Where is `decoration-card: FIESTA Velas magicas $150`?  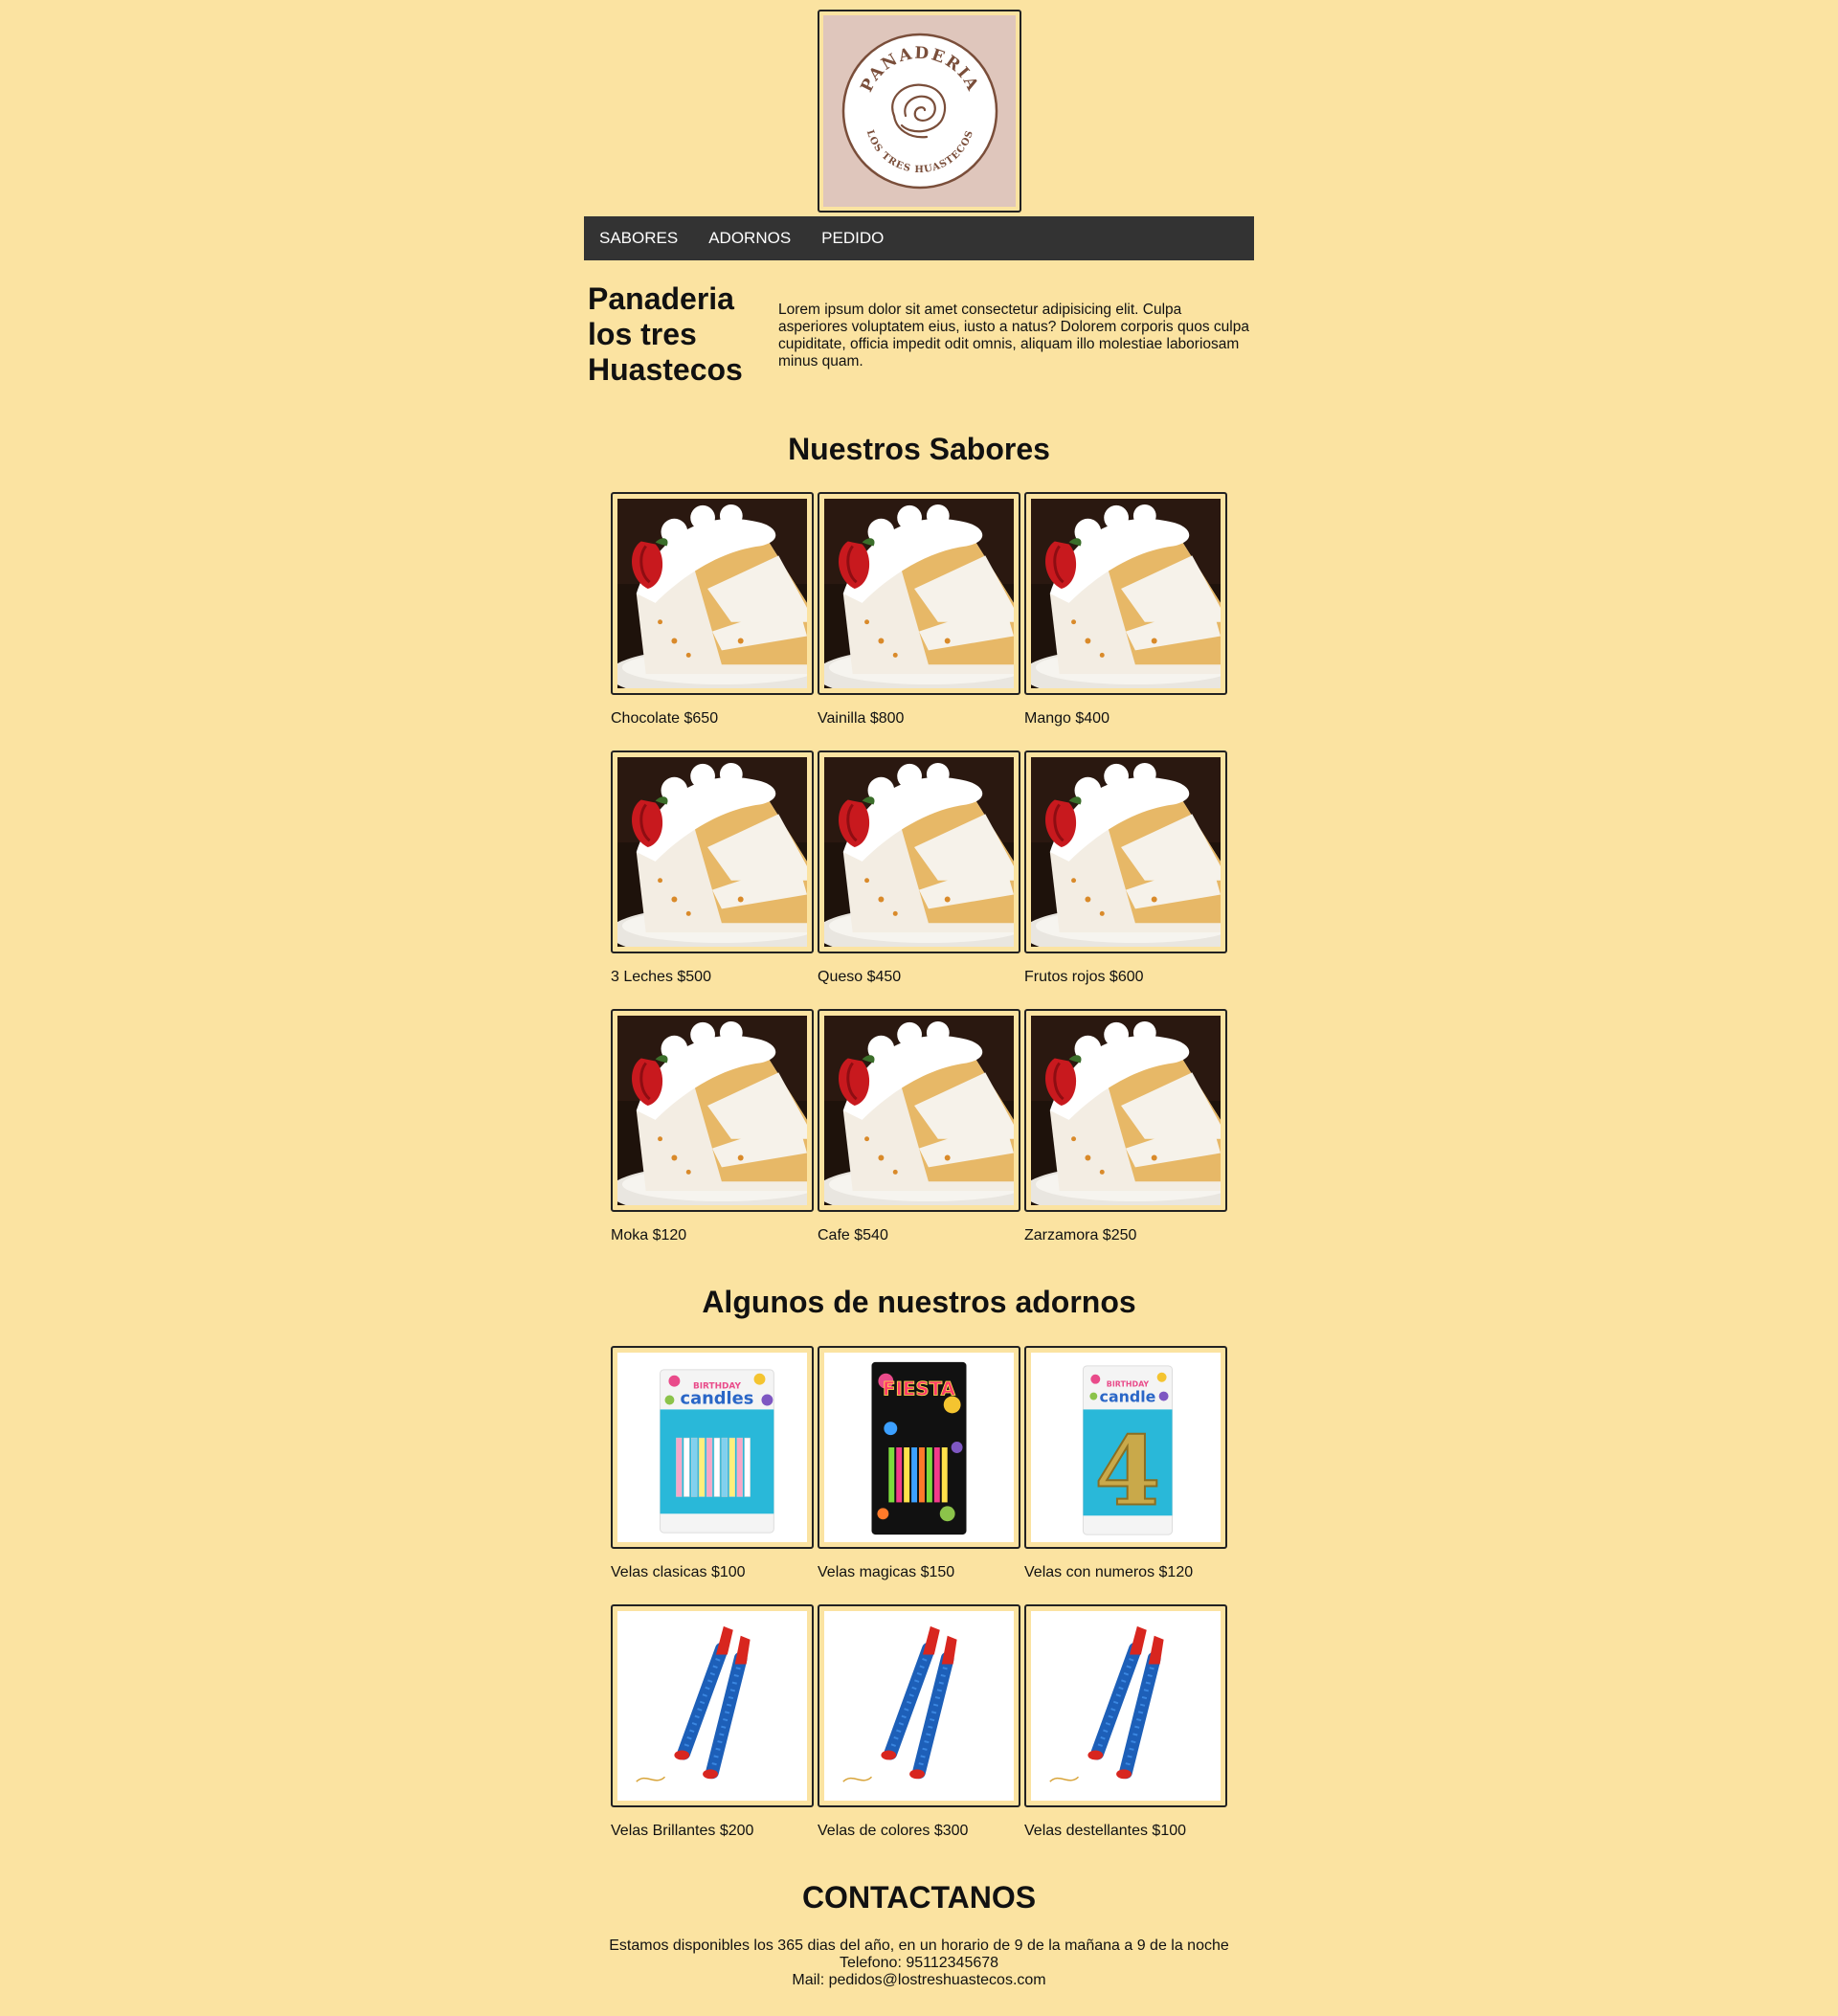
decoration-card: FIESTA Velas magicas $150 is located at coordinates (919, 1463).